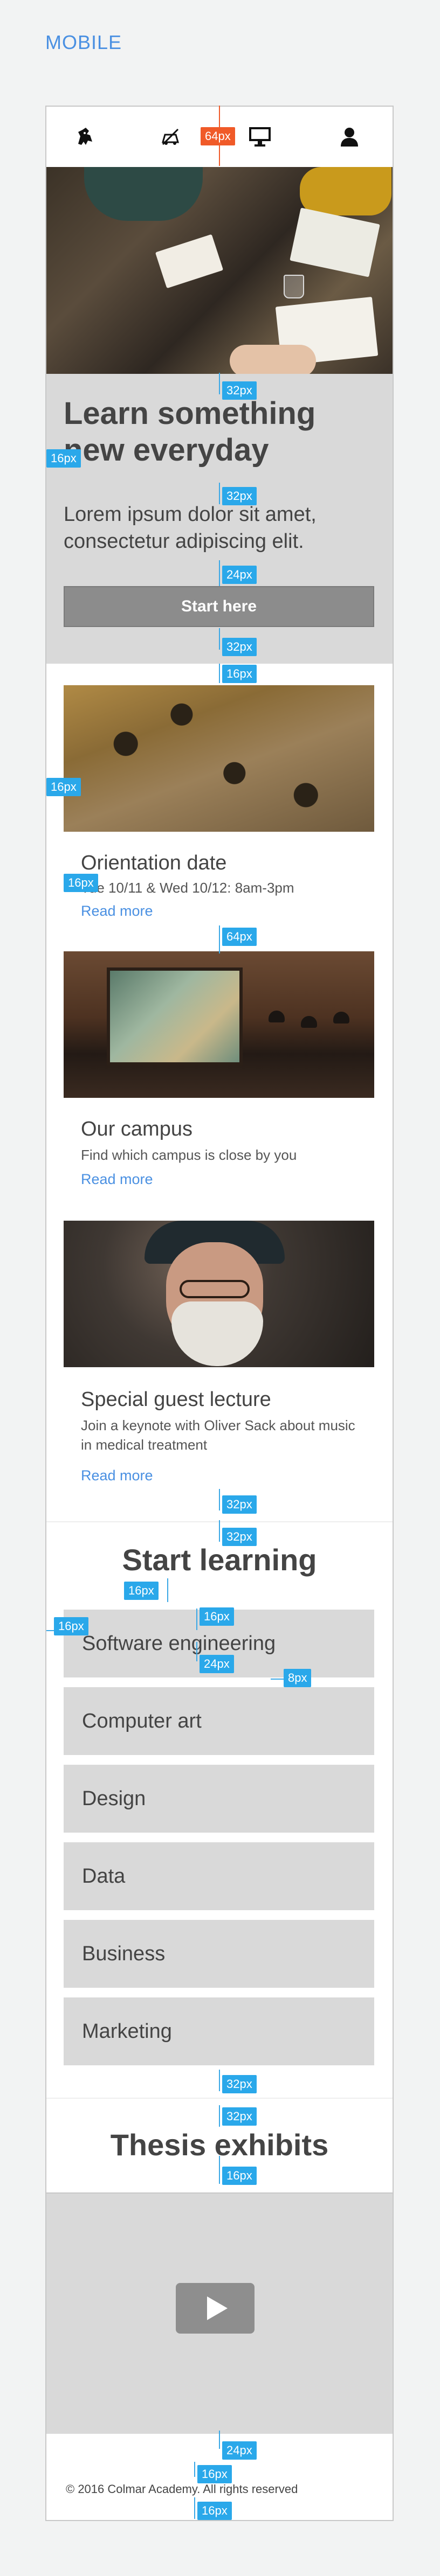  Describe the element at coordinates (219, 1799) in the screenshot. I see `course-item: Design` at that location.